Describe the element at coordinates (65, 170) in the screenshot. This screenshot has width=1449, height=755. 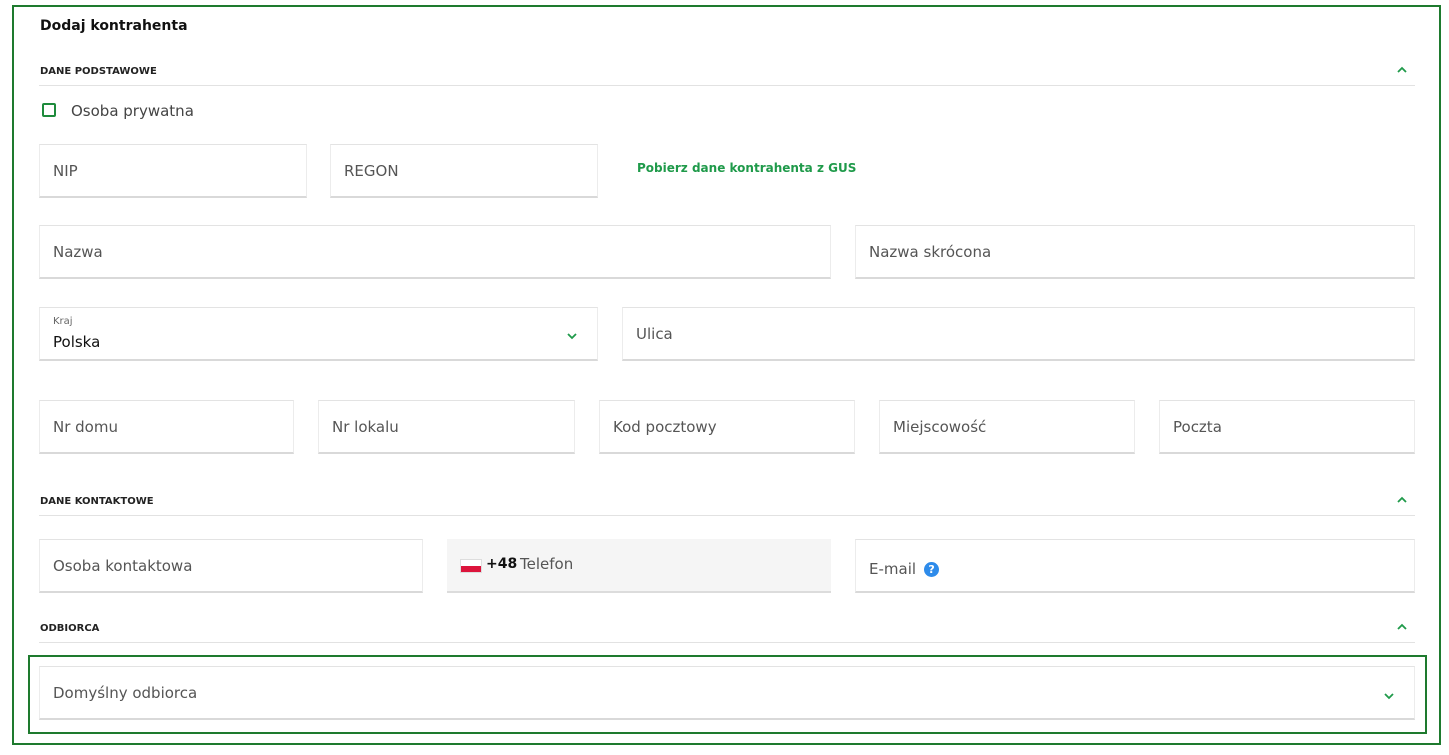
I see `nip-placeholder: NIP` at that location.